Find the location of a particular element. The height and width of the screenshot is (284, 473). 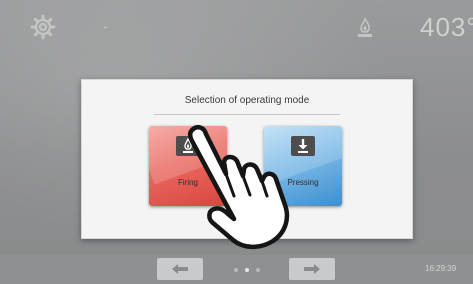

arrow-right-icon is located at coordinates (312, 269).